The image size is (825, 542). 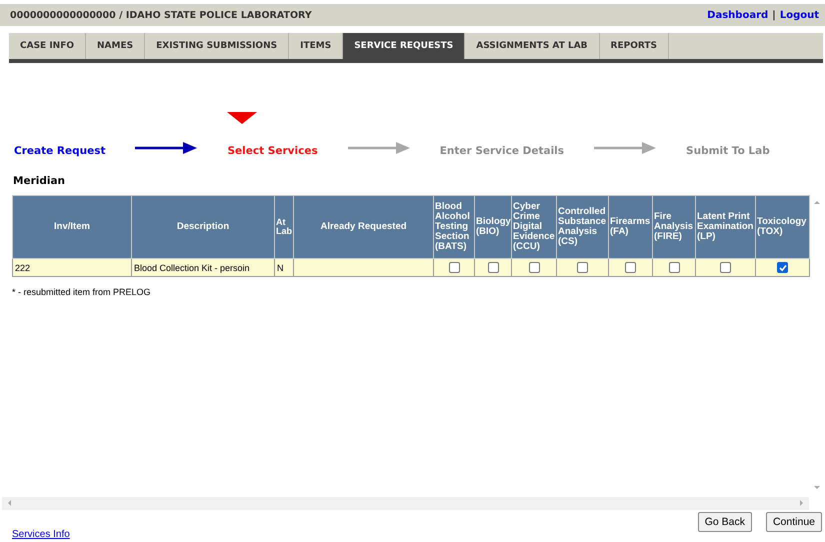 I want to click on service-column-header: Controlled Substance Analysis (CS), so click(x=582, y=227).